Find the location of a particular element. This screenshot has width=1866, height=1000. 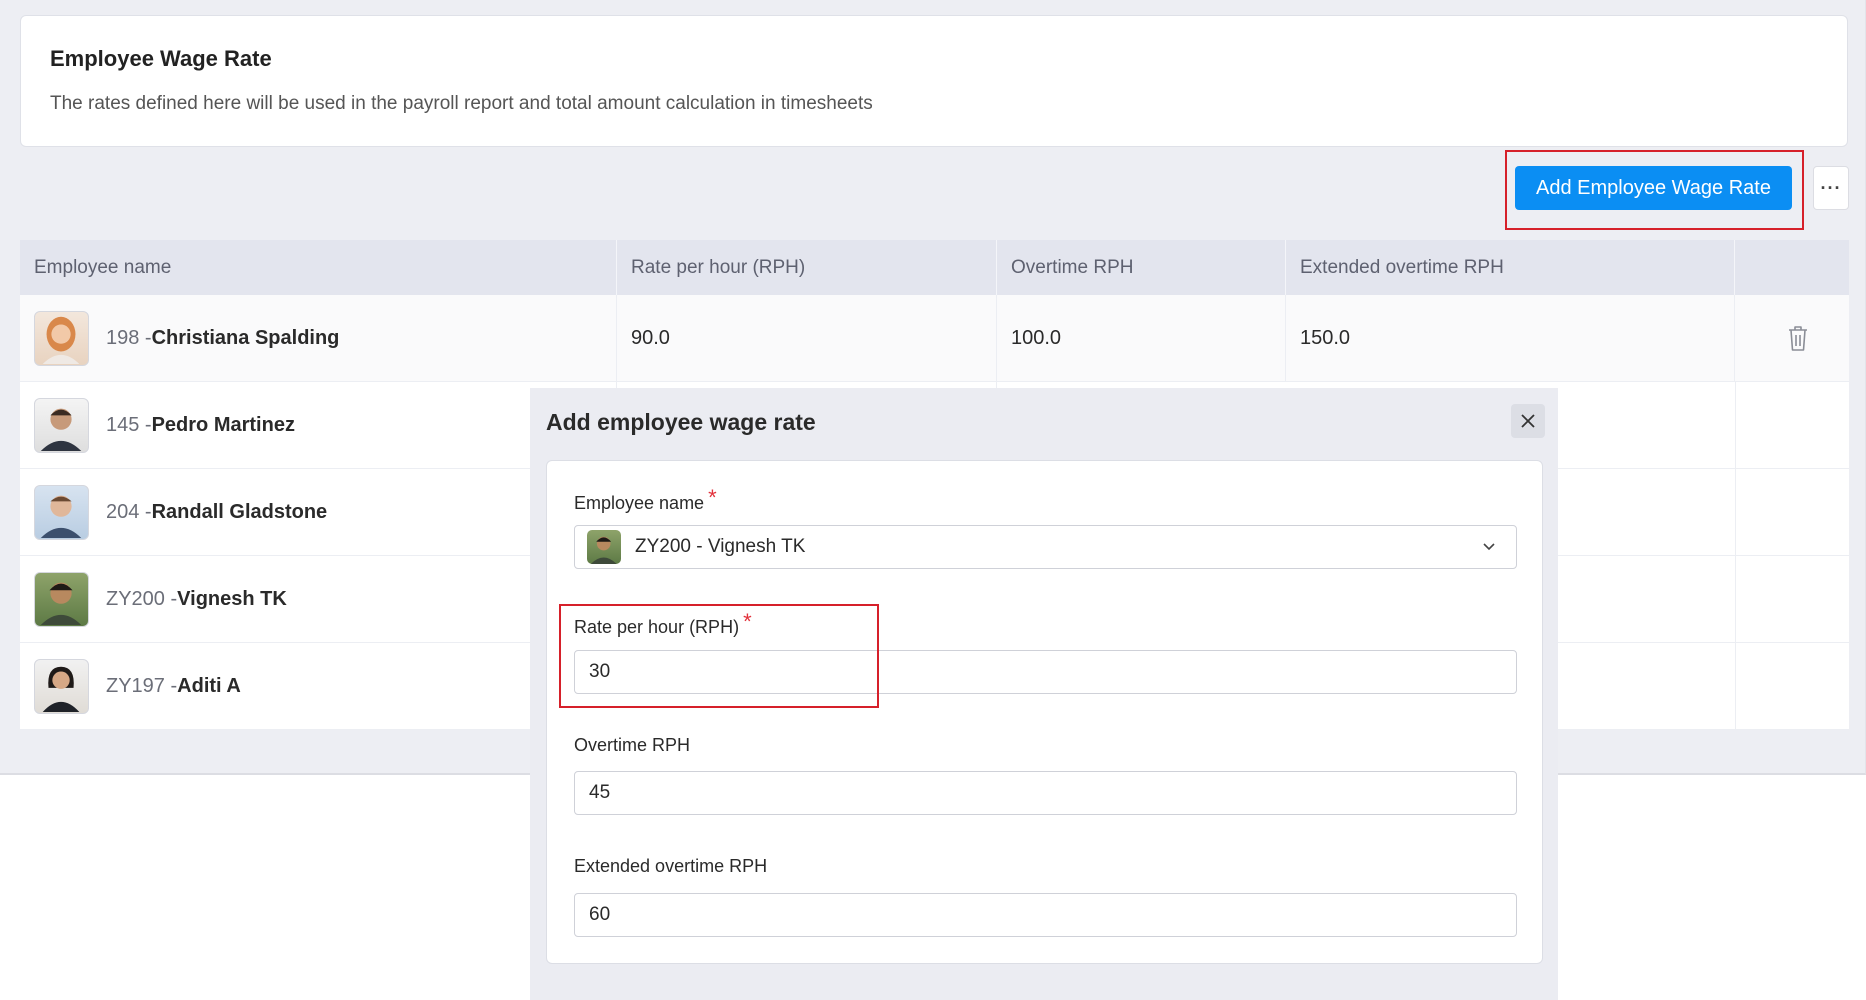

rph-cell: 90.0 is located at coordinates (807, 338).